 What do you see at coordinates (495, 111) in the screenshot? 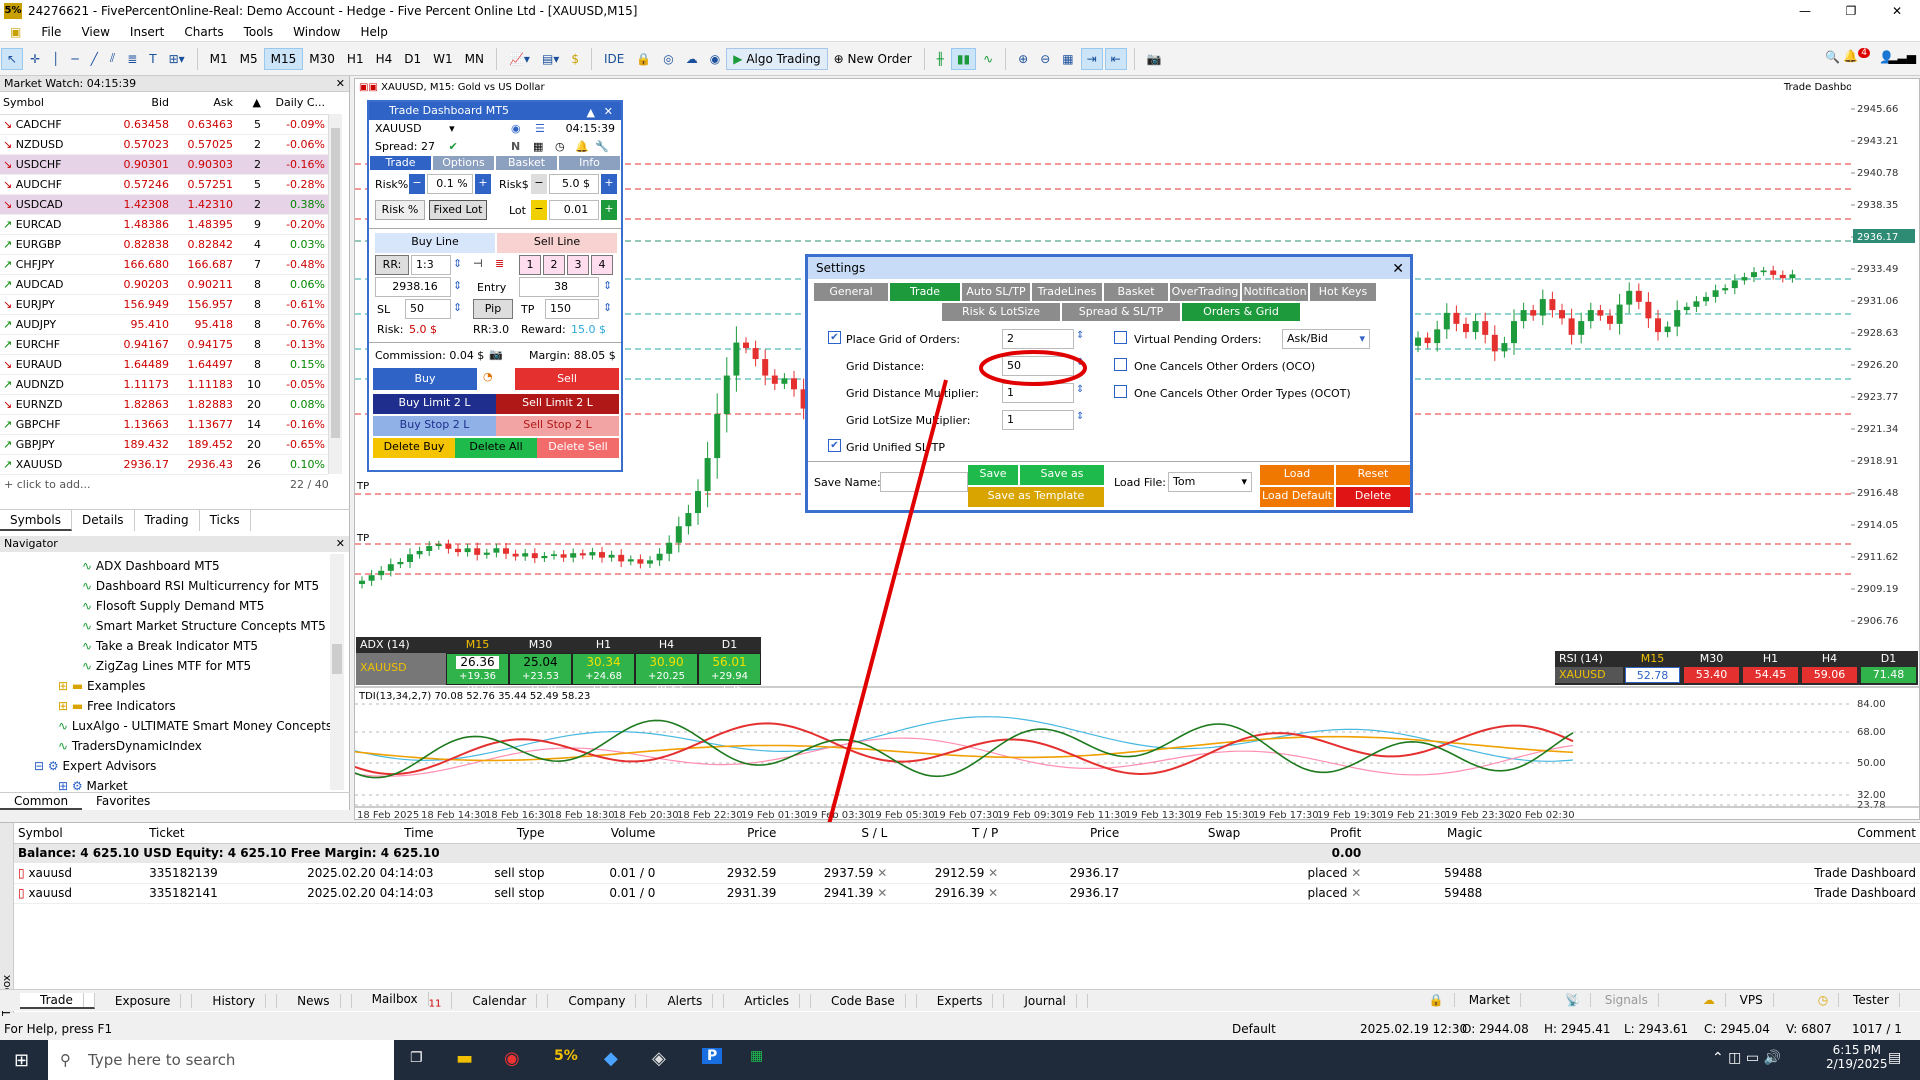
I see `dashboard-title-bar: Trade Dashboard MT5 ▲ ✕` at bounding box center [495, 111].